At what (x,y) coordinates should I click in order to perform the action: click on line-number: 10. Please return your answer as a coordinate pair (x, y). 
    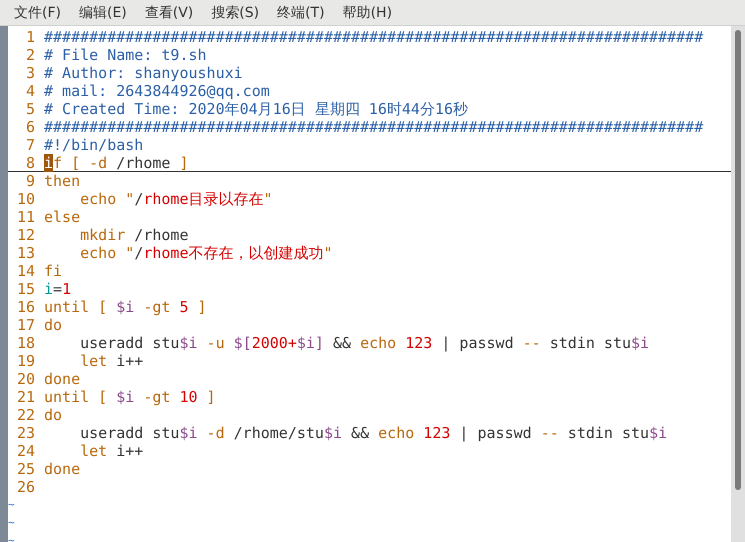
    Looking at the image, I should click on (25, 199).